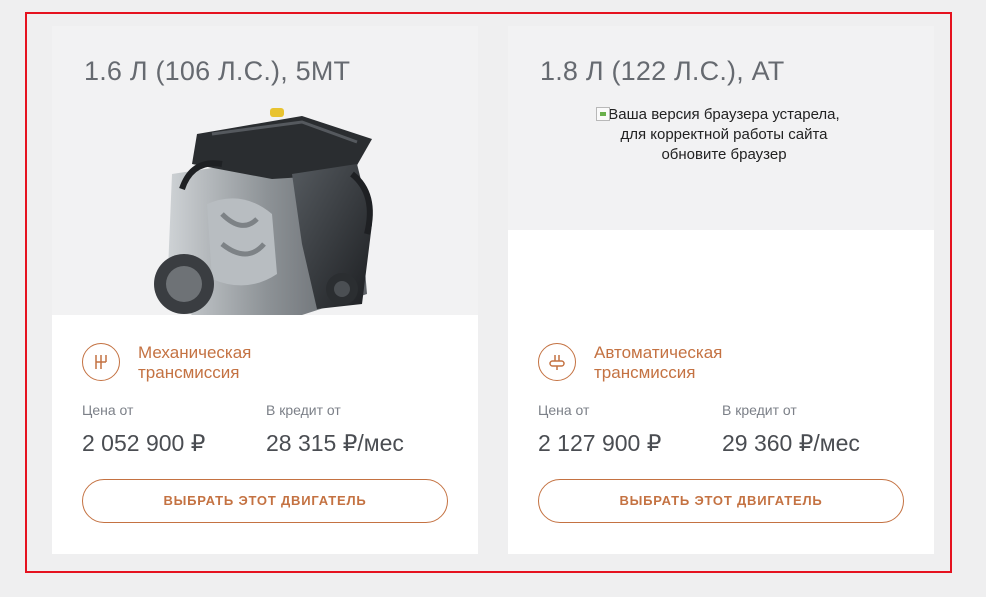 This screenshot has height=597, width=986. Describe the element at coordinates (335, 443) in the screenshot. I see `credit-value: 28 315 ₽/мес` at that location.